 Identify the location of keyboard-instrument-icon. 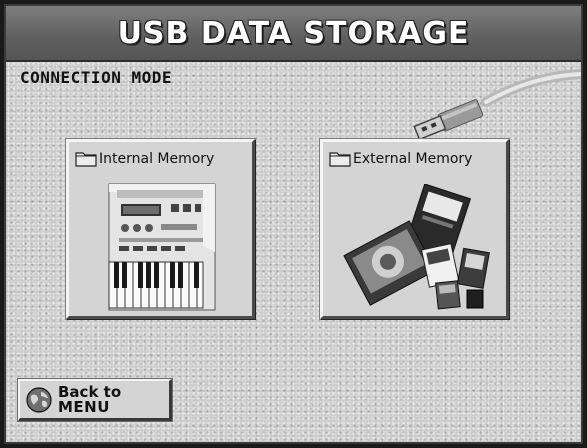
(162, 247).